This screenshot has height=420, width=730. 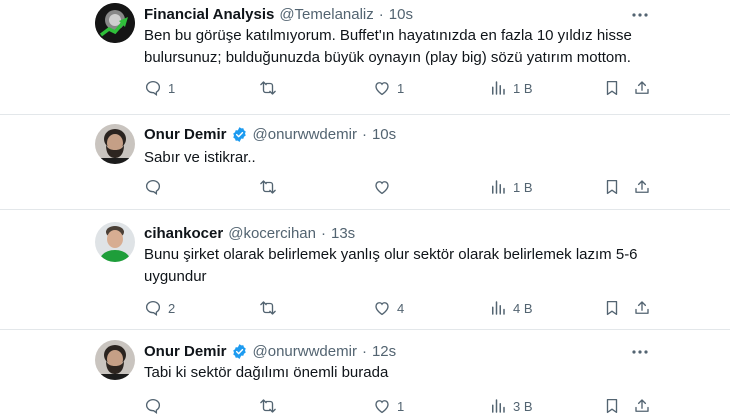 What do you see at coordinates (209, 14) in the screenshot?
I see `display-name: Financial Analysis` at bounding box center [209, 14].